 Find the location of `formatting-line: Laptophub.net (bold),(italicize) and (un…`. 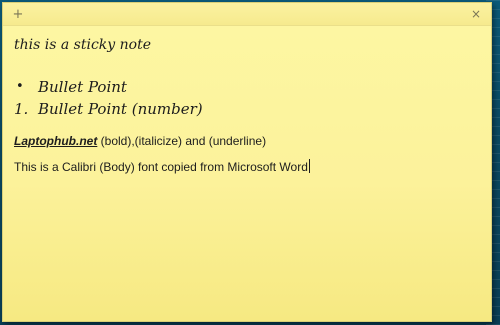

formatting-line: Laptophub.net (bold),(italicize) and (un… is located at coordinates (248, 141).